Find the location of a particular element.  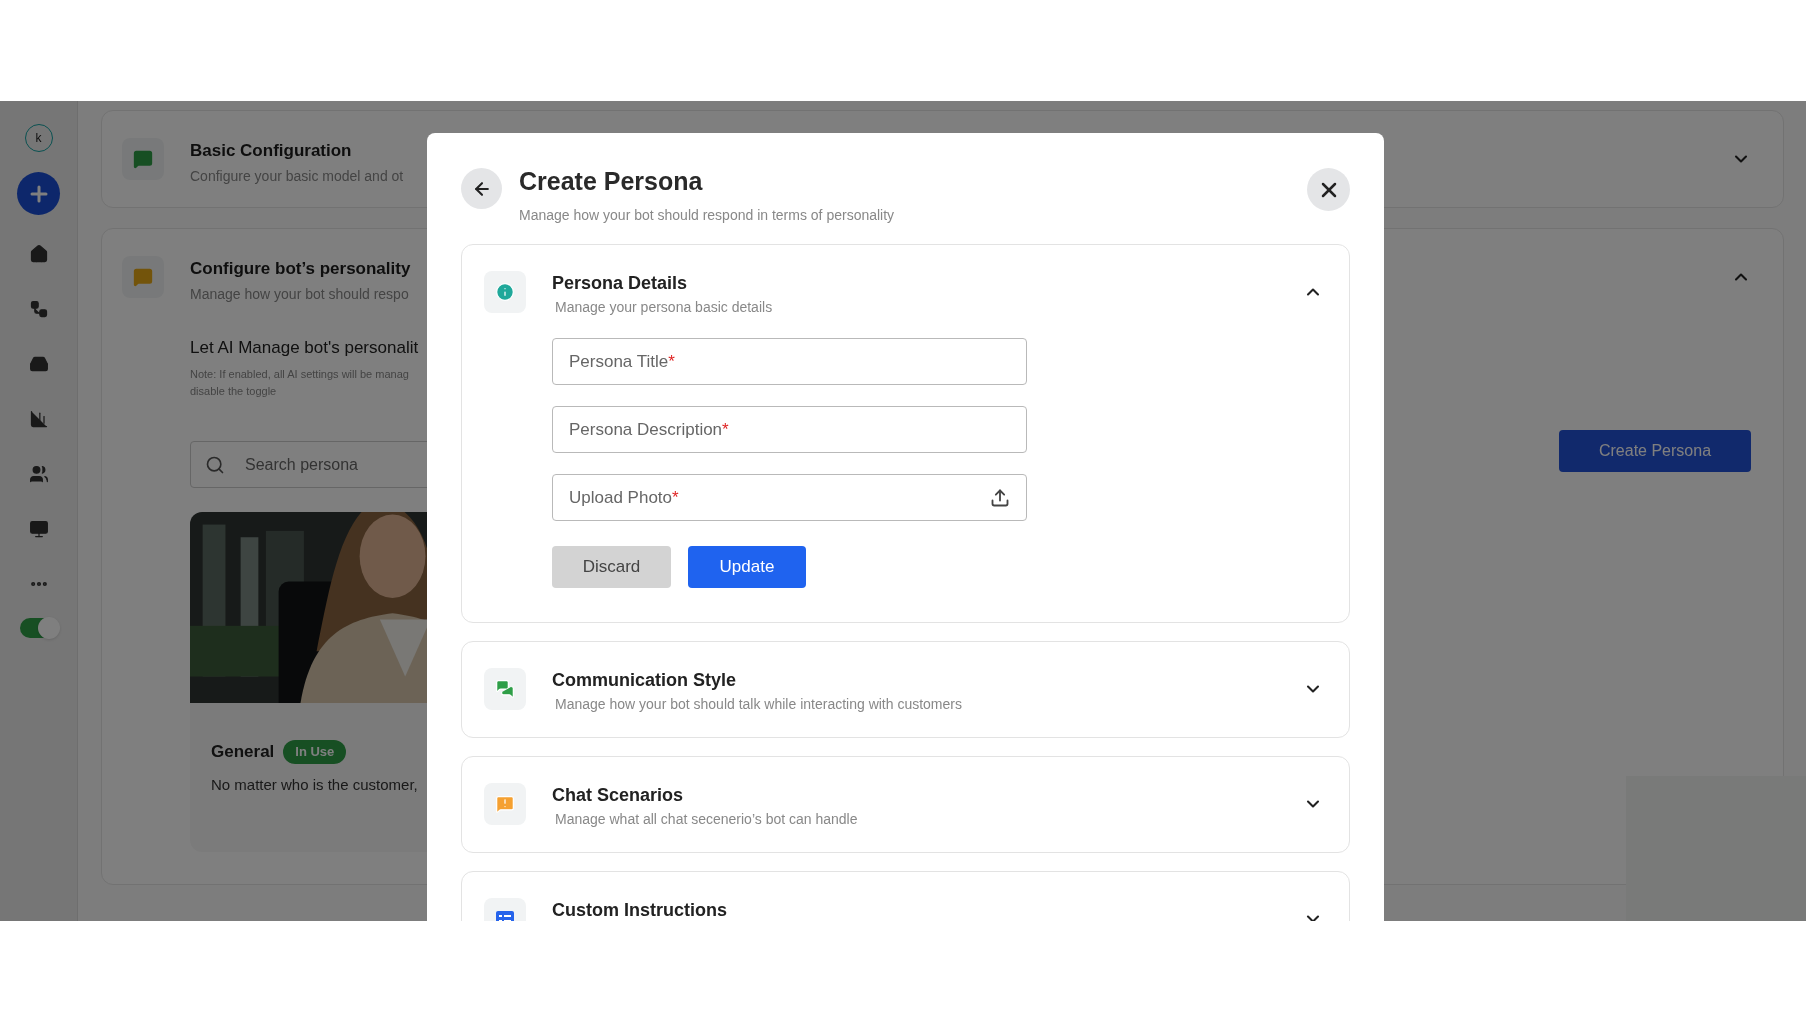

create-persona-button: Create Persona is located at coordinates (1655, 451).